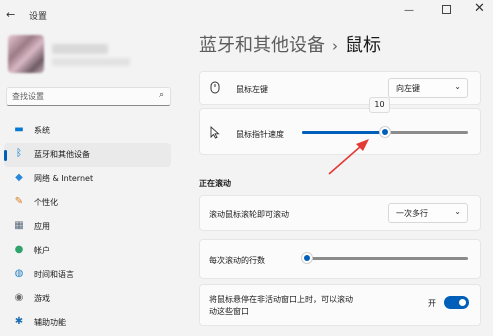 The image size is (493, 336). Describe the element at coordinates (91, 62) in the screenshot. I see `profile-email-blurred` at that location.